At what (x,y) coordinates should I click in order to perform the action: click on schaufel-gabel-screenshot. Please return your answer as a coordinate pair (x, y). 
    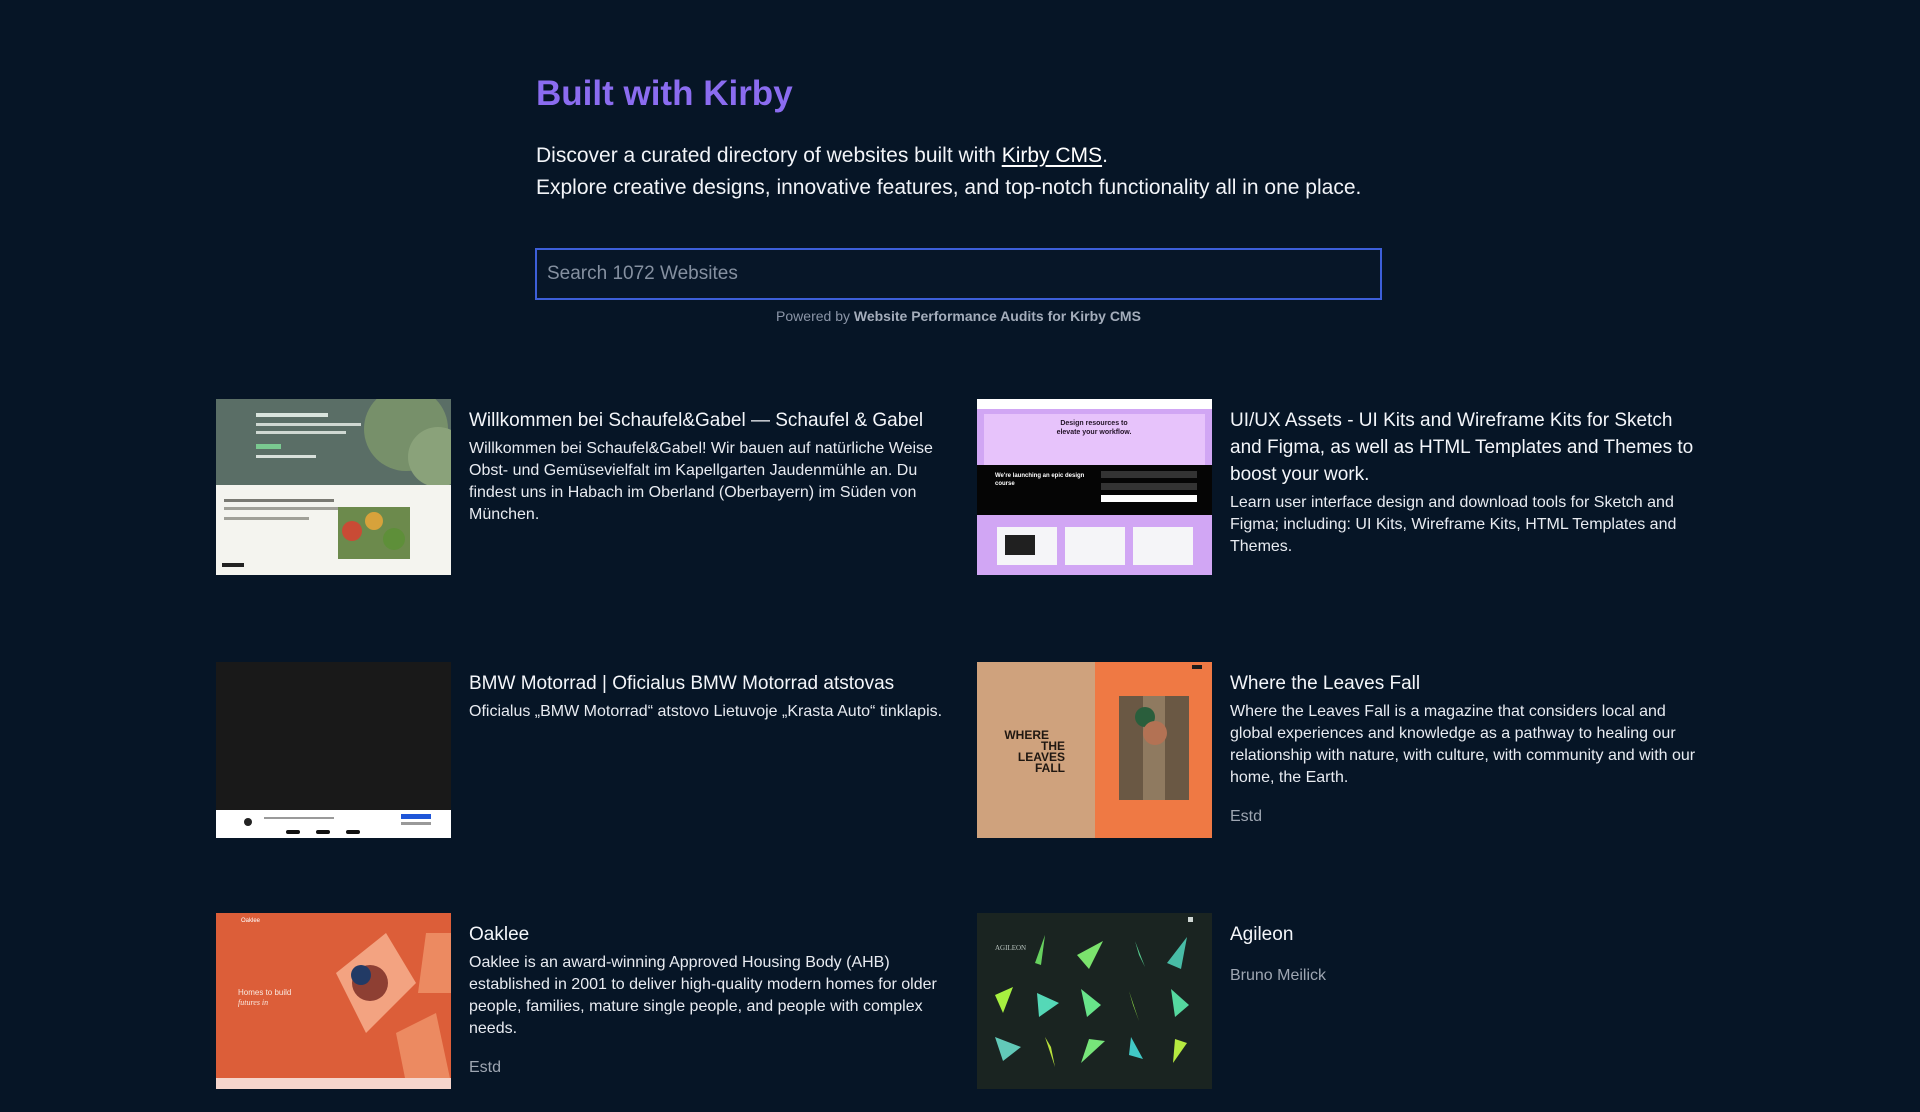
    Looking at the image, I should click on (333, 487).